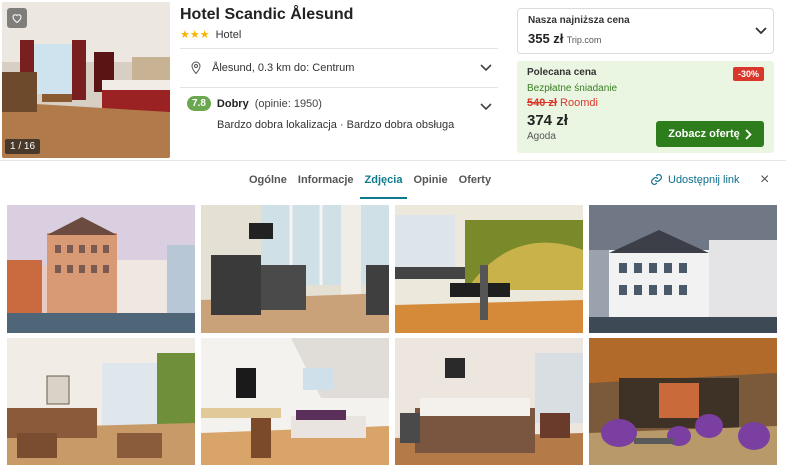 The image size is (786, 470). What do you see at coordinates (195, 35) in the screenshot?
I see `star-rating: ★★★` at bounding box center [195, 35].